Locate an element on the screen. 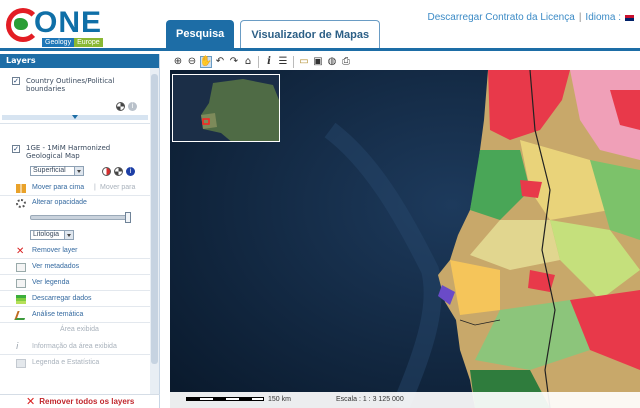 Image resolution: width=640 pixels, height=408 pixels. remove-layer-row: ✕ Remover layer is located at coordinates (75, 251).